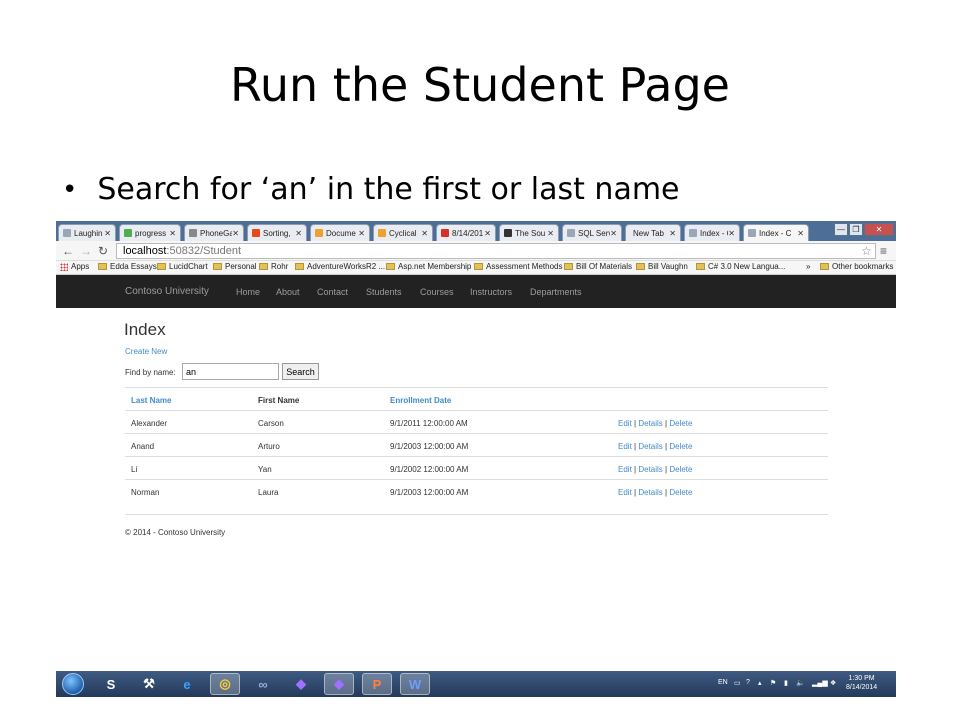  Describe the element at coordinates (273, 266) in the screenshot. I see `bookmark-item: Rohr` at that location.